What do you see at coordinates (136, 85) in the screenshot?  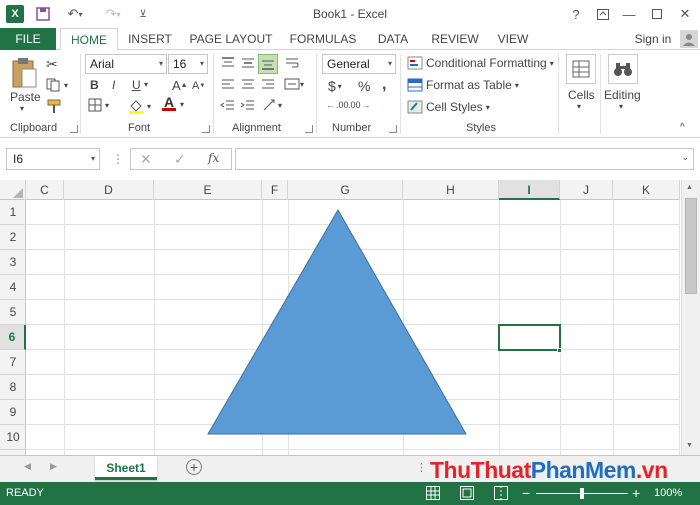 I see `underline-button: U` at bounding box center [136, 85].